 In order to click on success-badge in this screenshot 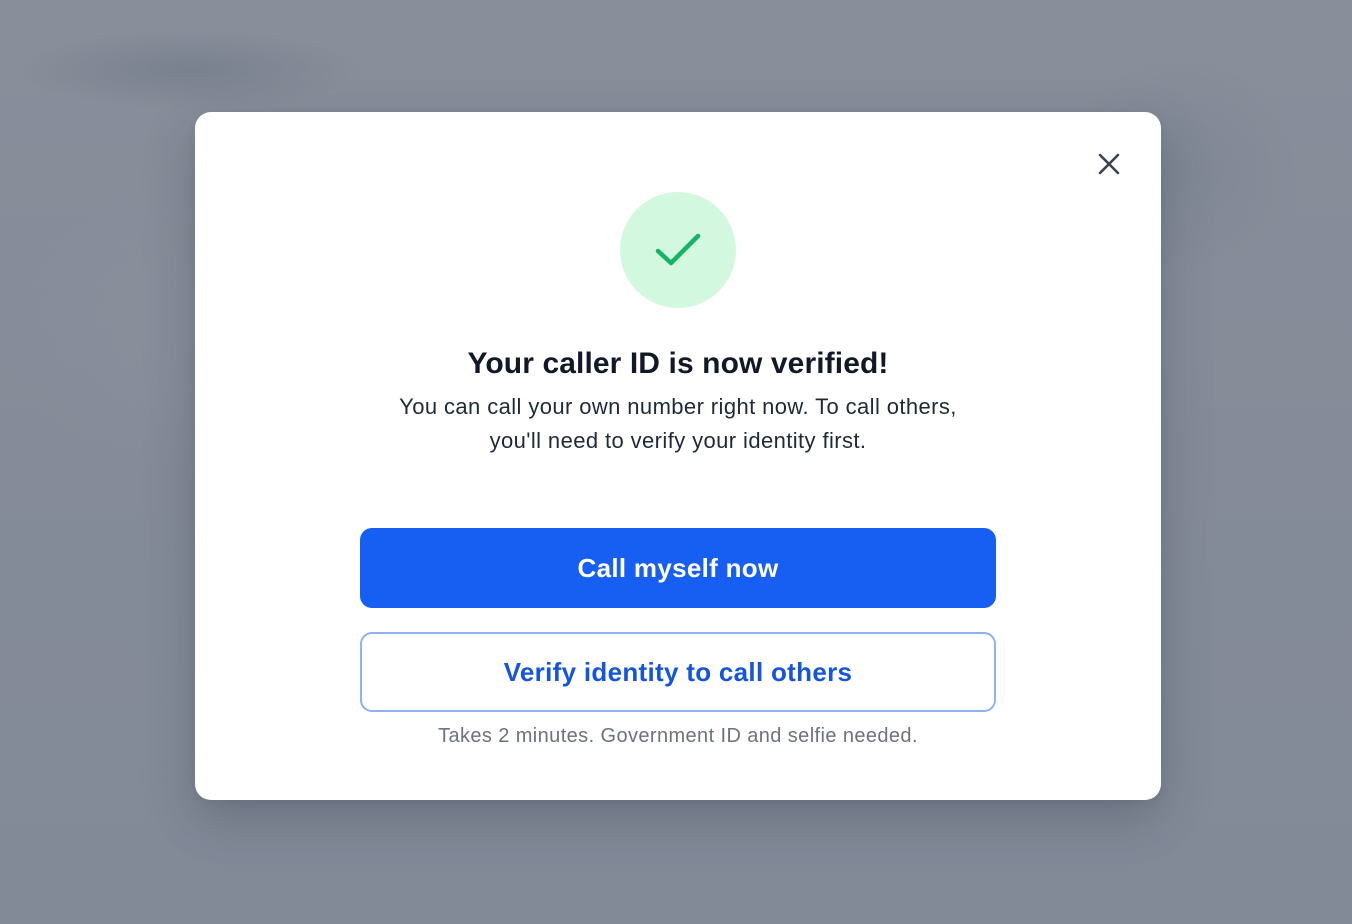, I will do `click(678, 250)`.